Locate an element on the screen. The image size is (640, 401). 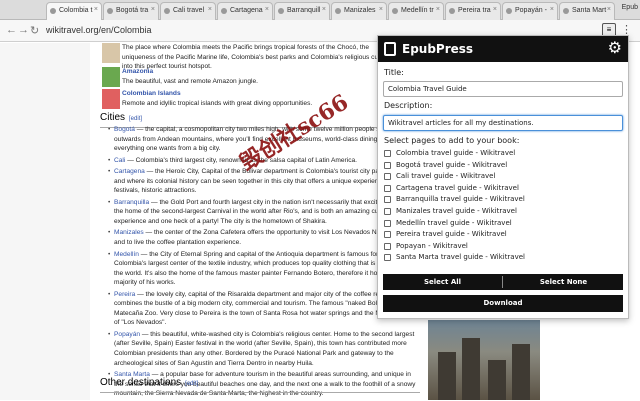
page-item: Cartagena travel guide - Wikitravel is located at coordinates (503, 190).